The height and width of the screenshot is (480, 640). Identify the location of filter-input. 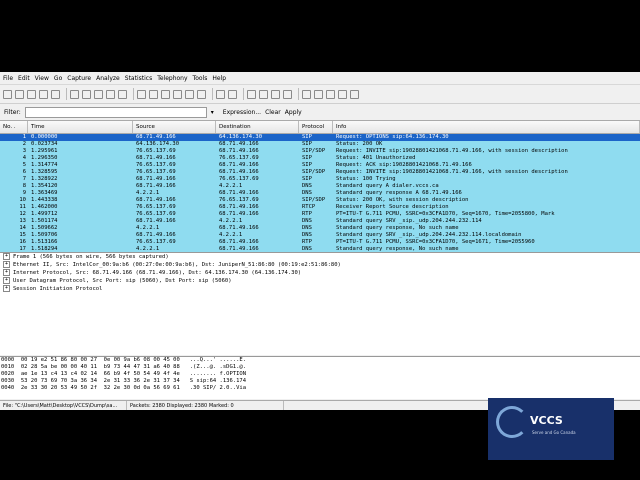
(115, 112).